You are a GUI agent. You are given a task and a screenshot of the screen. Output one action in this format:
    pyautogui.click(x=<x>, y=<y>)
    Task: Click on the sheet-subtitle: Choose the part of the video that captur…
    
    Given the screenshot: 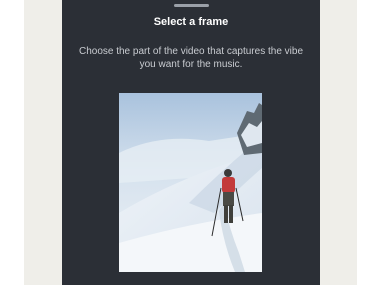 What is the action you would take?
    pyautogui.click(x=191, y=58)
    